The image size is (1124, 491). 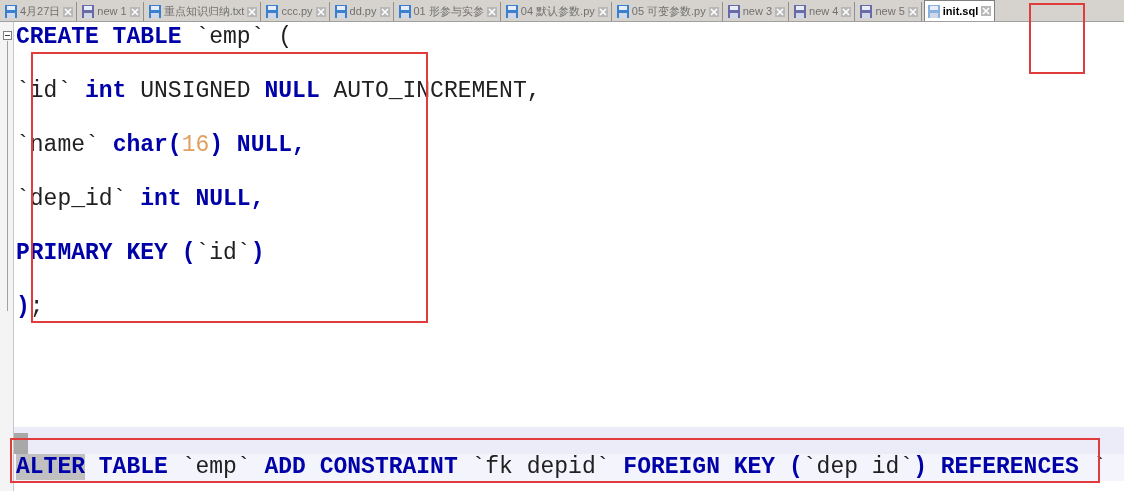 What do you see at coordinates (21, 443) in the screenshot?
I see `text-cursor` at bounding box center [21, 443].